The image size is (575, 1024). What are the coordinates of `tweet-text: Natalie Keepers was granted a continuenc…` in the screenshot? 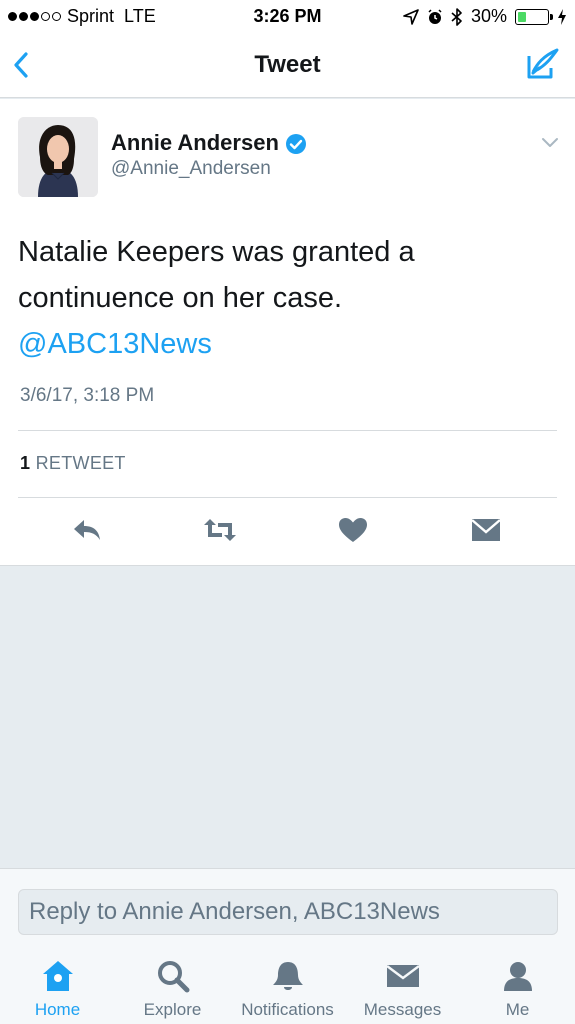 It's located at (216, 275).